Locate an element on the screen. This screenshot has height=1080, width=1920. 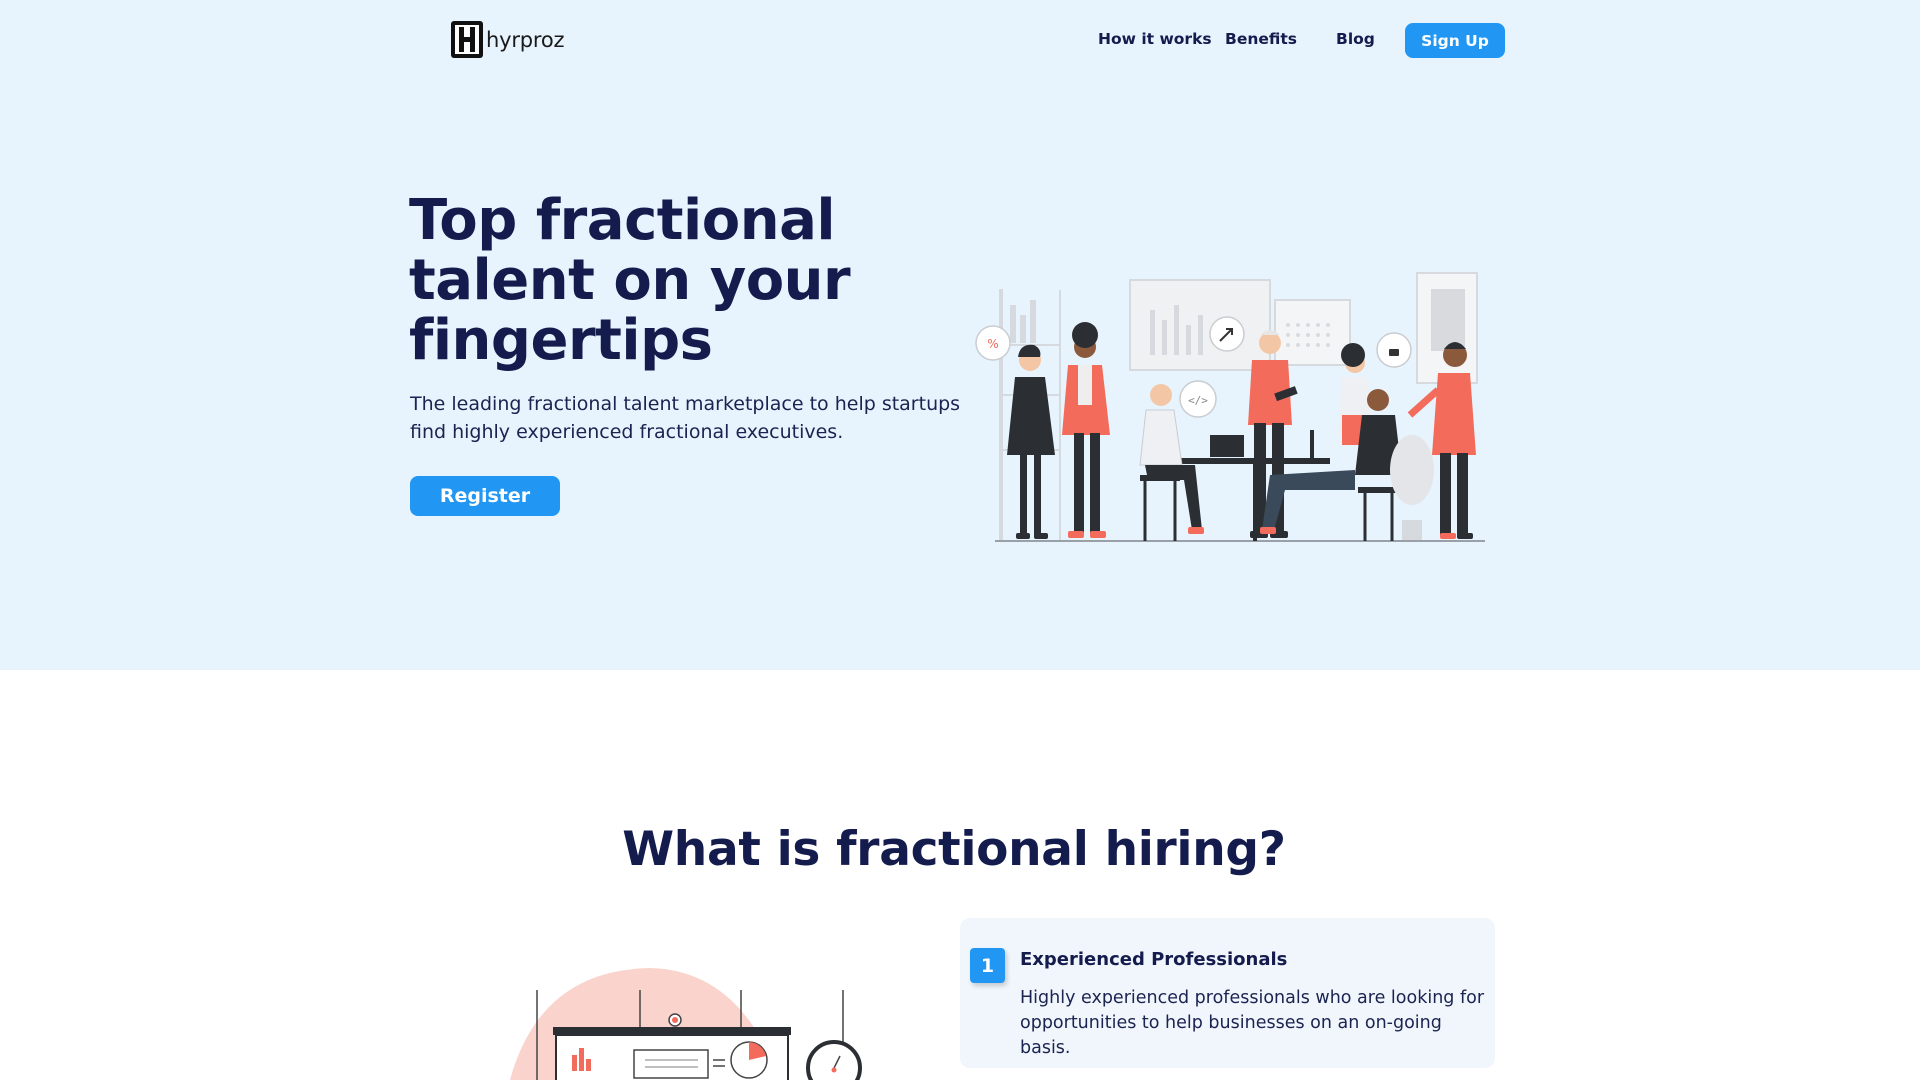
nav-how-it-works: How it works is located at coordinates (1155, 39).